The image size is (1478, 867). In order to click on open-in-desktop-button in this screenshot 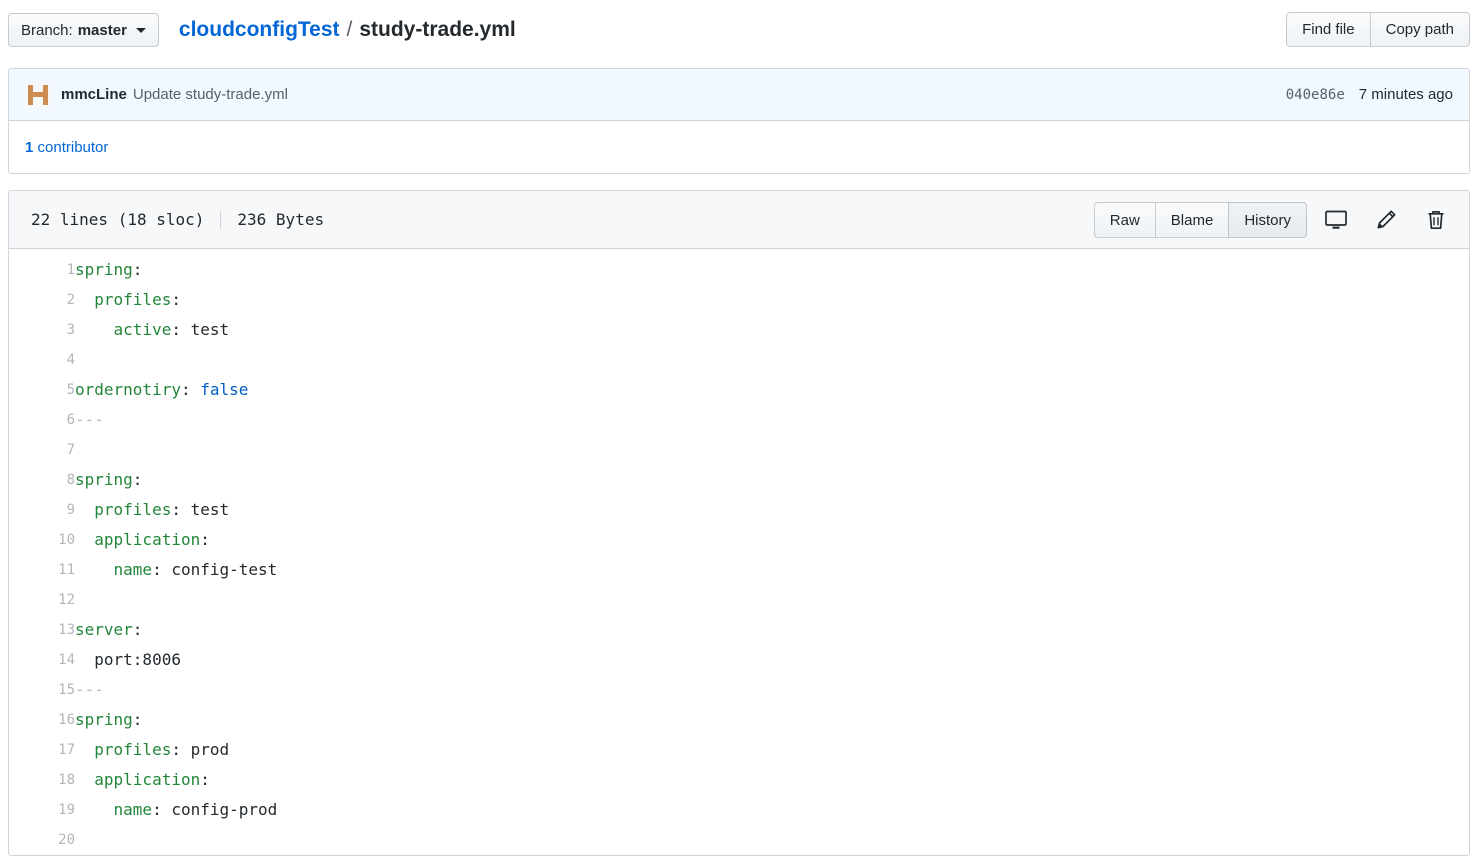, I will do `click(1336, 220)`.